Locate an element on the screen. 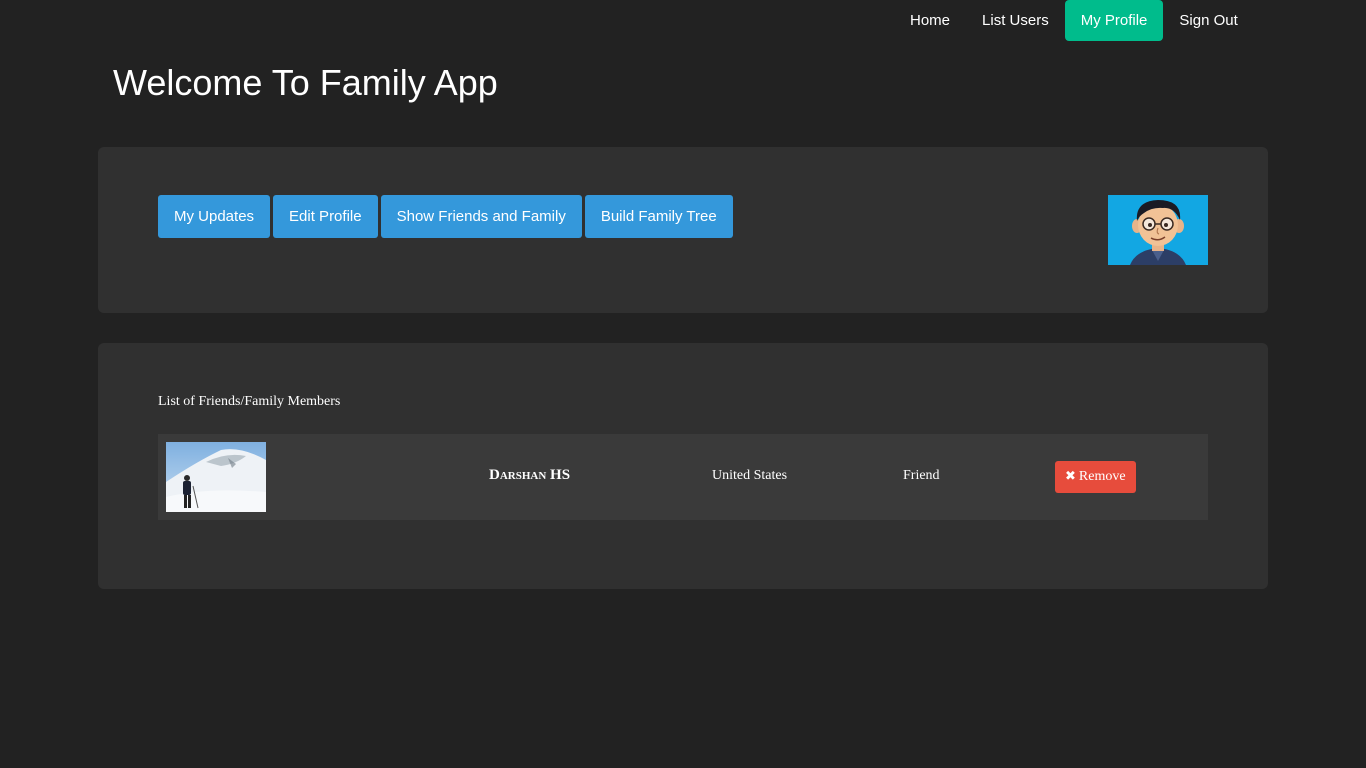  nav-list-users-link: List Users is located at coordinates (1015, 20).